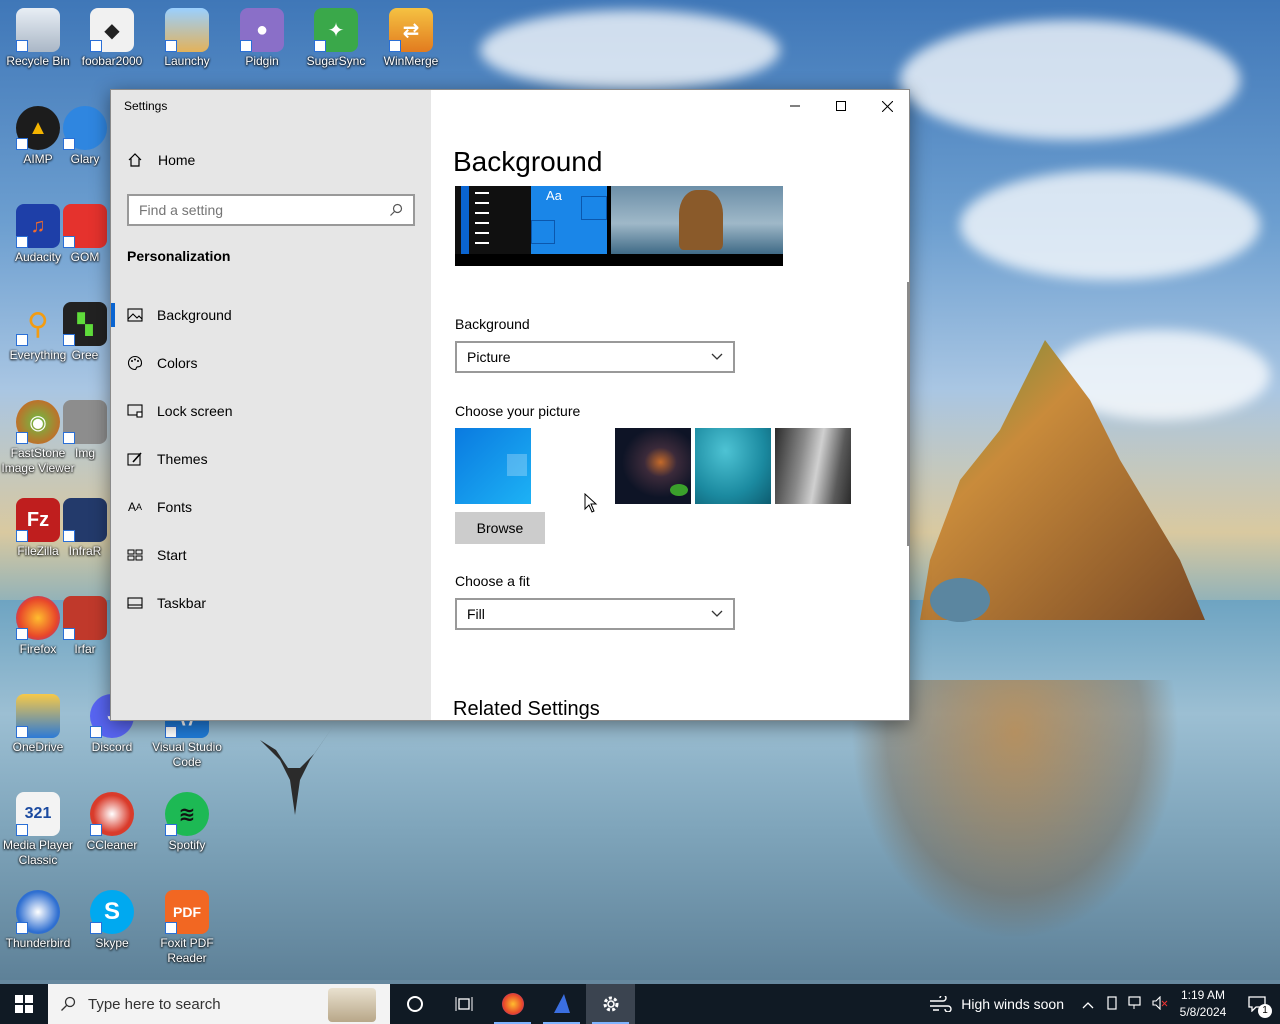  What do you see at coordinates (336, 61) in the screenshot?
I see `desktop-icon-label: SugarSync` at bounding box center [336, 61].